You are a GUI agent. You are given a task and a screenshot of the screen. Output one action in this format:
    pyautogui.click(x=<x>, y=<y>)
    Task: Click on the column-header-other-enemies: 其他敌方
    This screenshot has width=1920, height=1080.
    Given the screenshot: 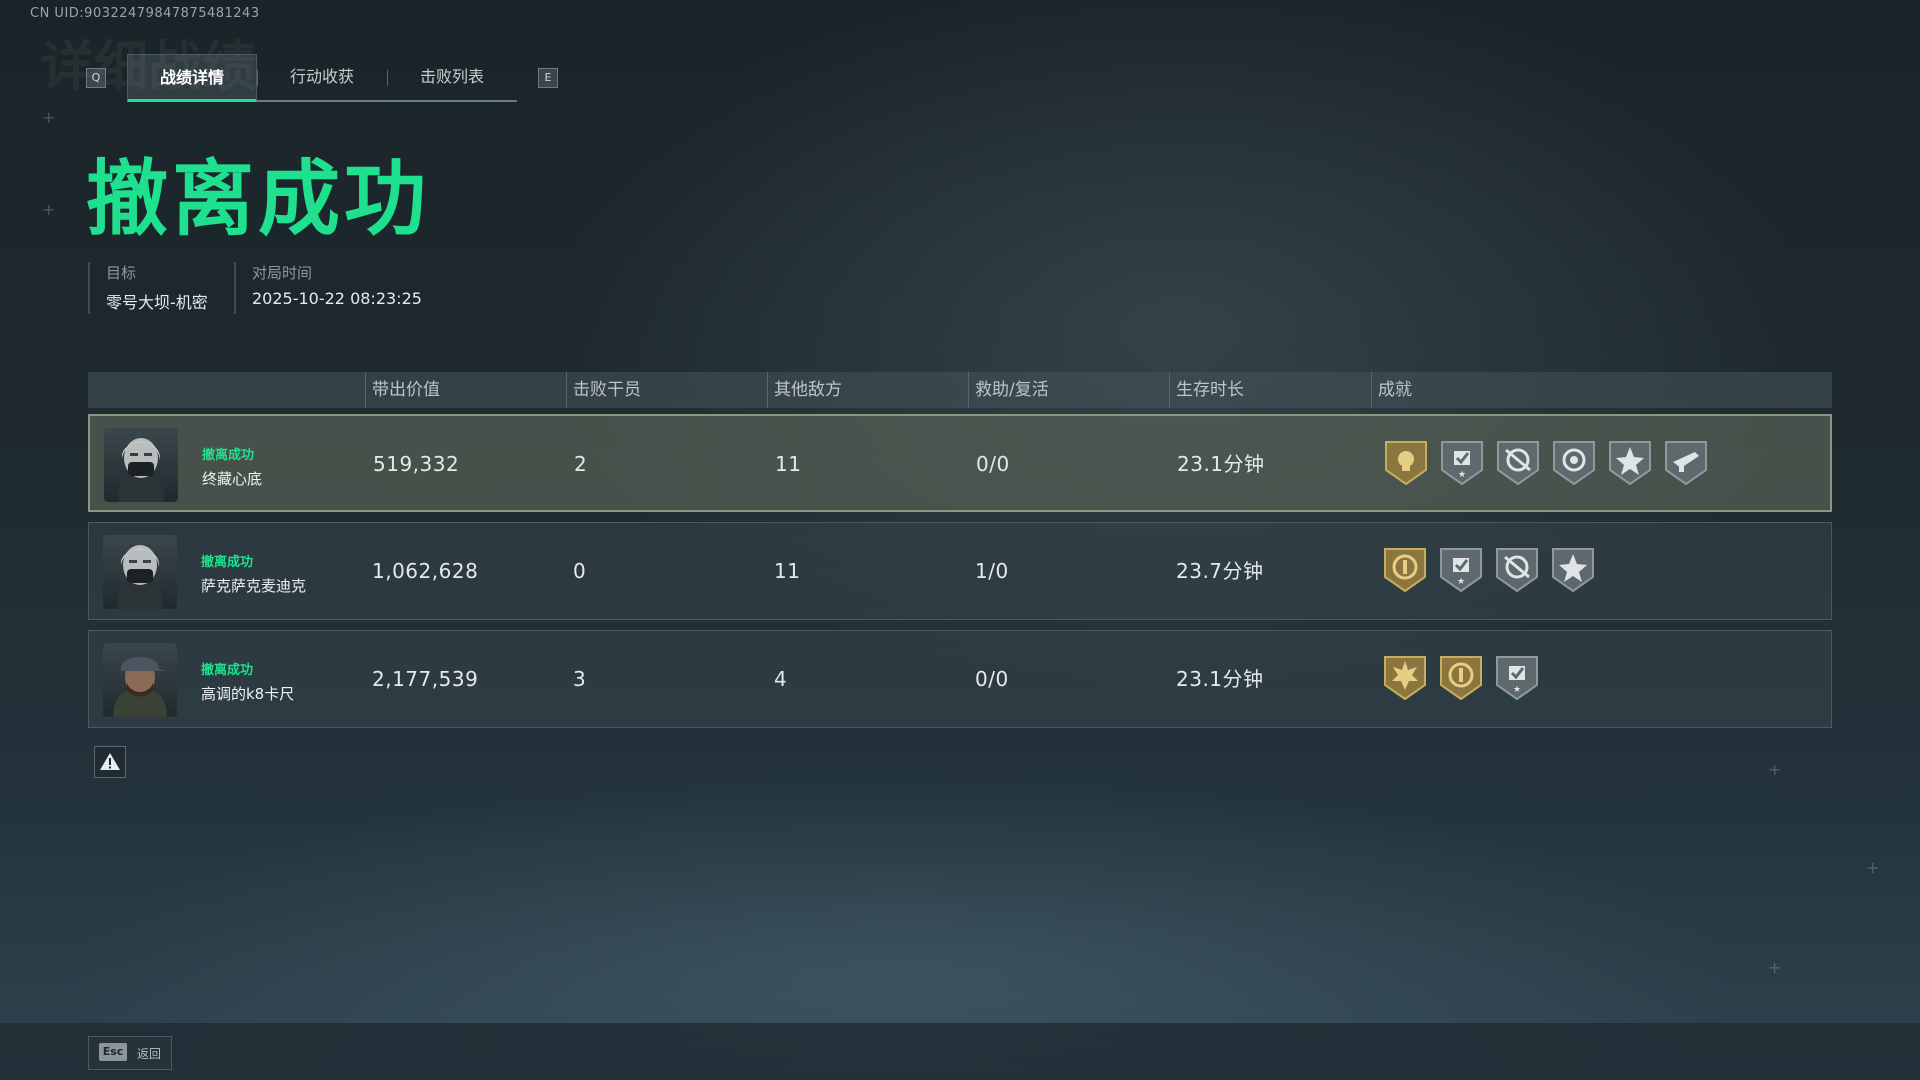 What is the action you would take?
    pyautogui.click(x=804, y=390)
    